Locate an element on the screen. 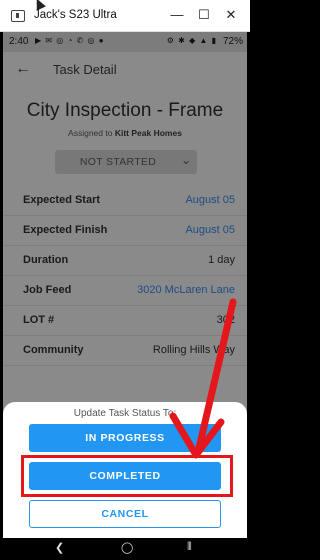 The width and height of the screenshot is (320, 560). minimize-button: — is located at coordinates (177, 15).